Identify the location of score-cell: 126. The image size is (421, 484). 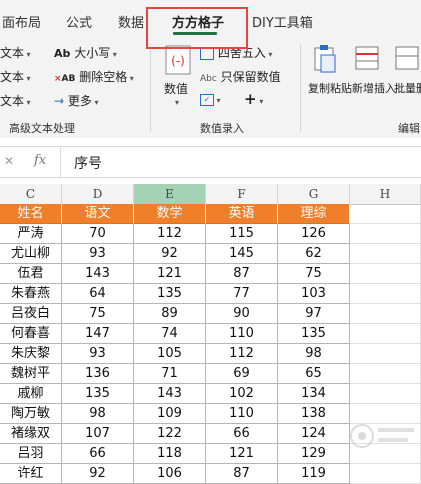
(314, 234).